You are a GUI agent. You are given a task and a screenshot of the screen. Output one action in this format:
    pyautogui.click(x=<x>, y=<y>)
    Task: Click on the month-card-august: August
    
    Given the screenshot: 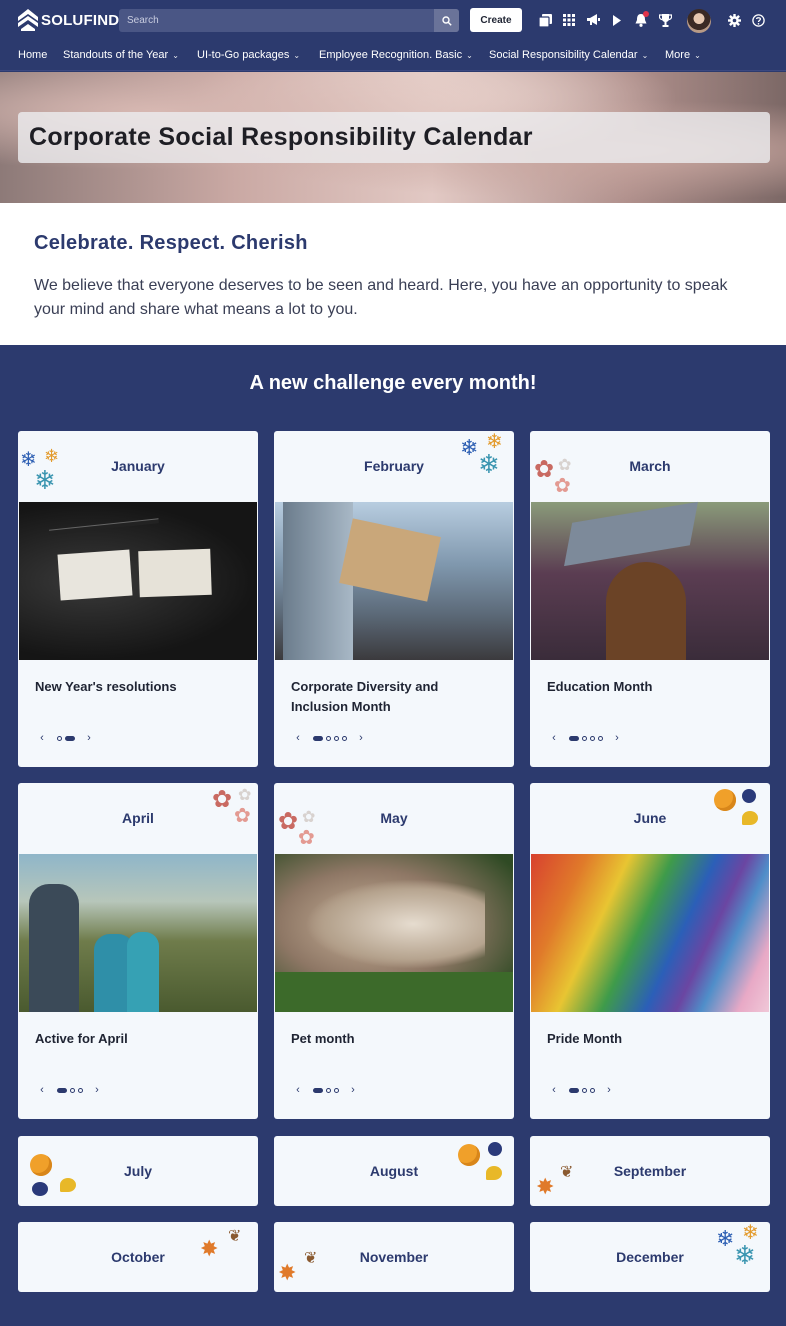 What is the action you would take?
    pyautogui.click(x=394, y=1171)
    